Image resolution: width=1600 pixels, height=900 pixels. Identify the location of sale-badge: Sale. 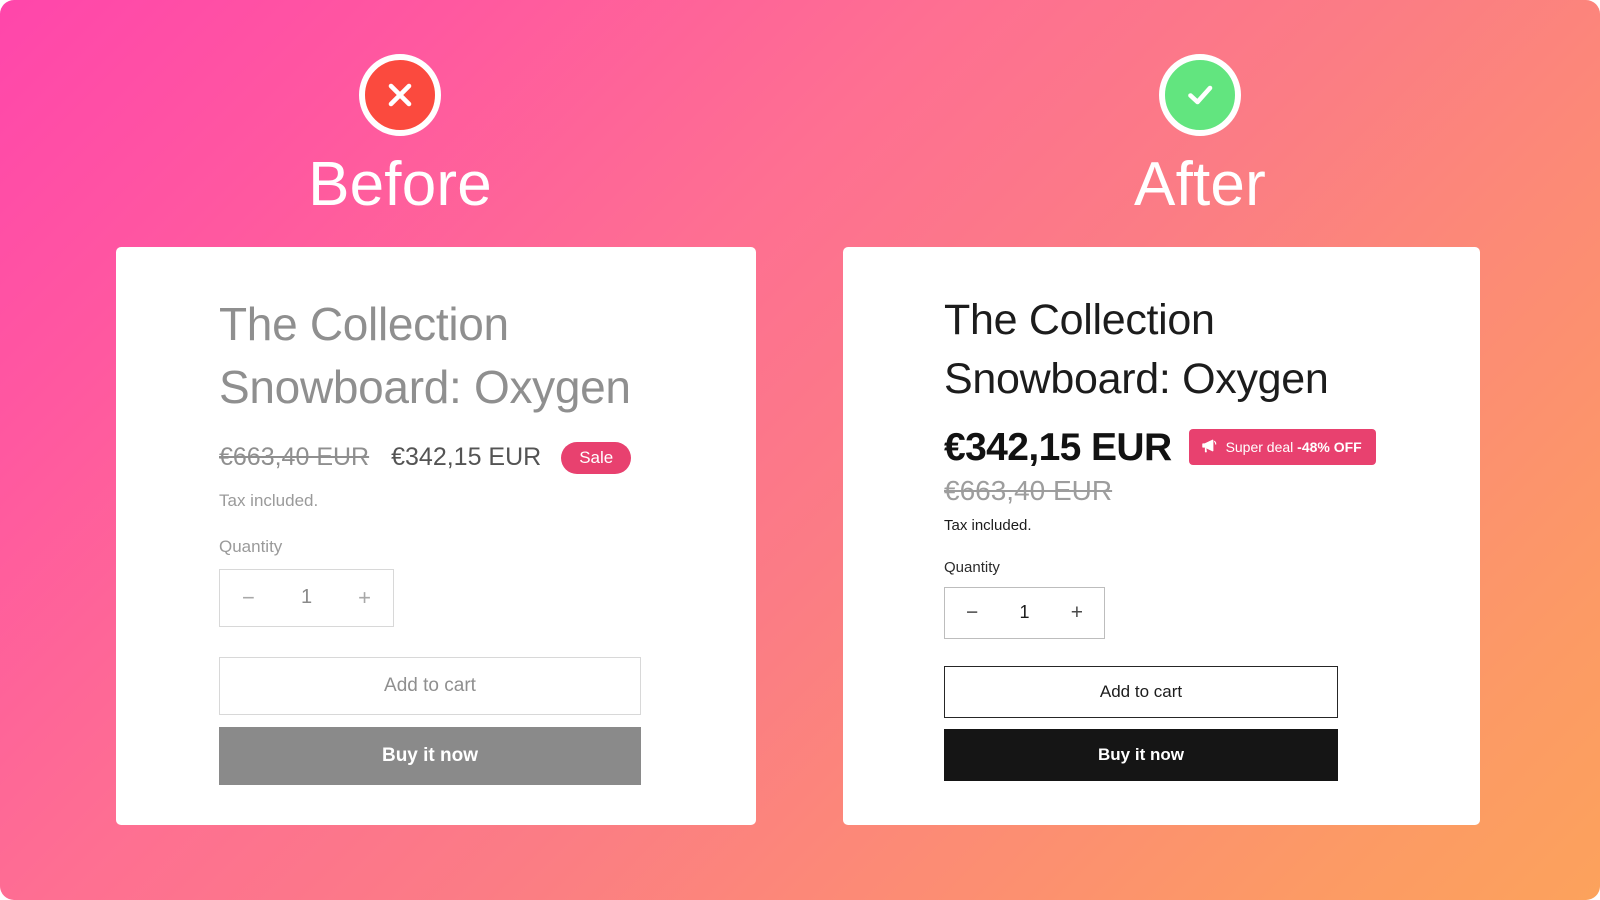
(596, 457).